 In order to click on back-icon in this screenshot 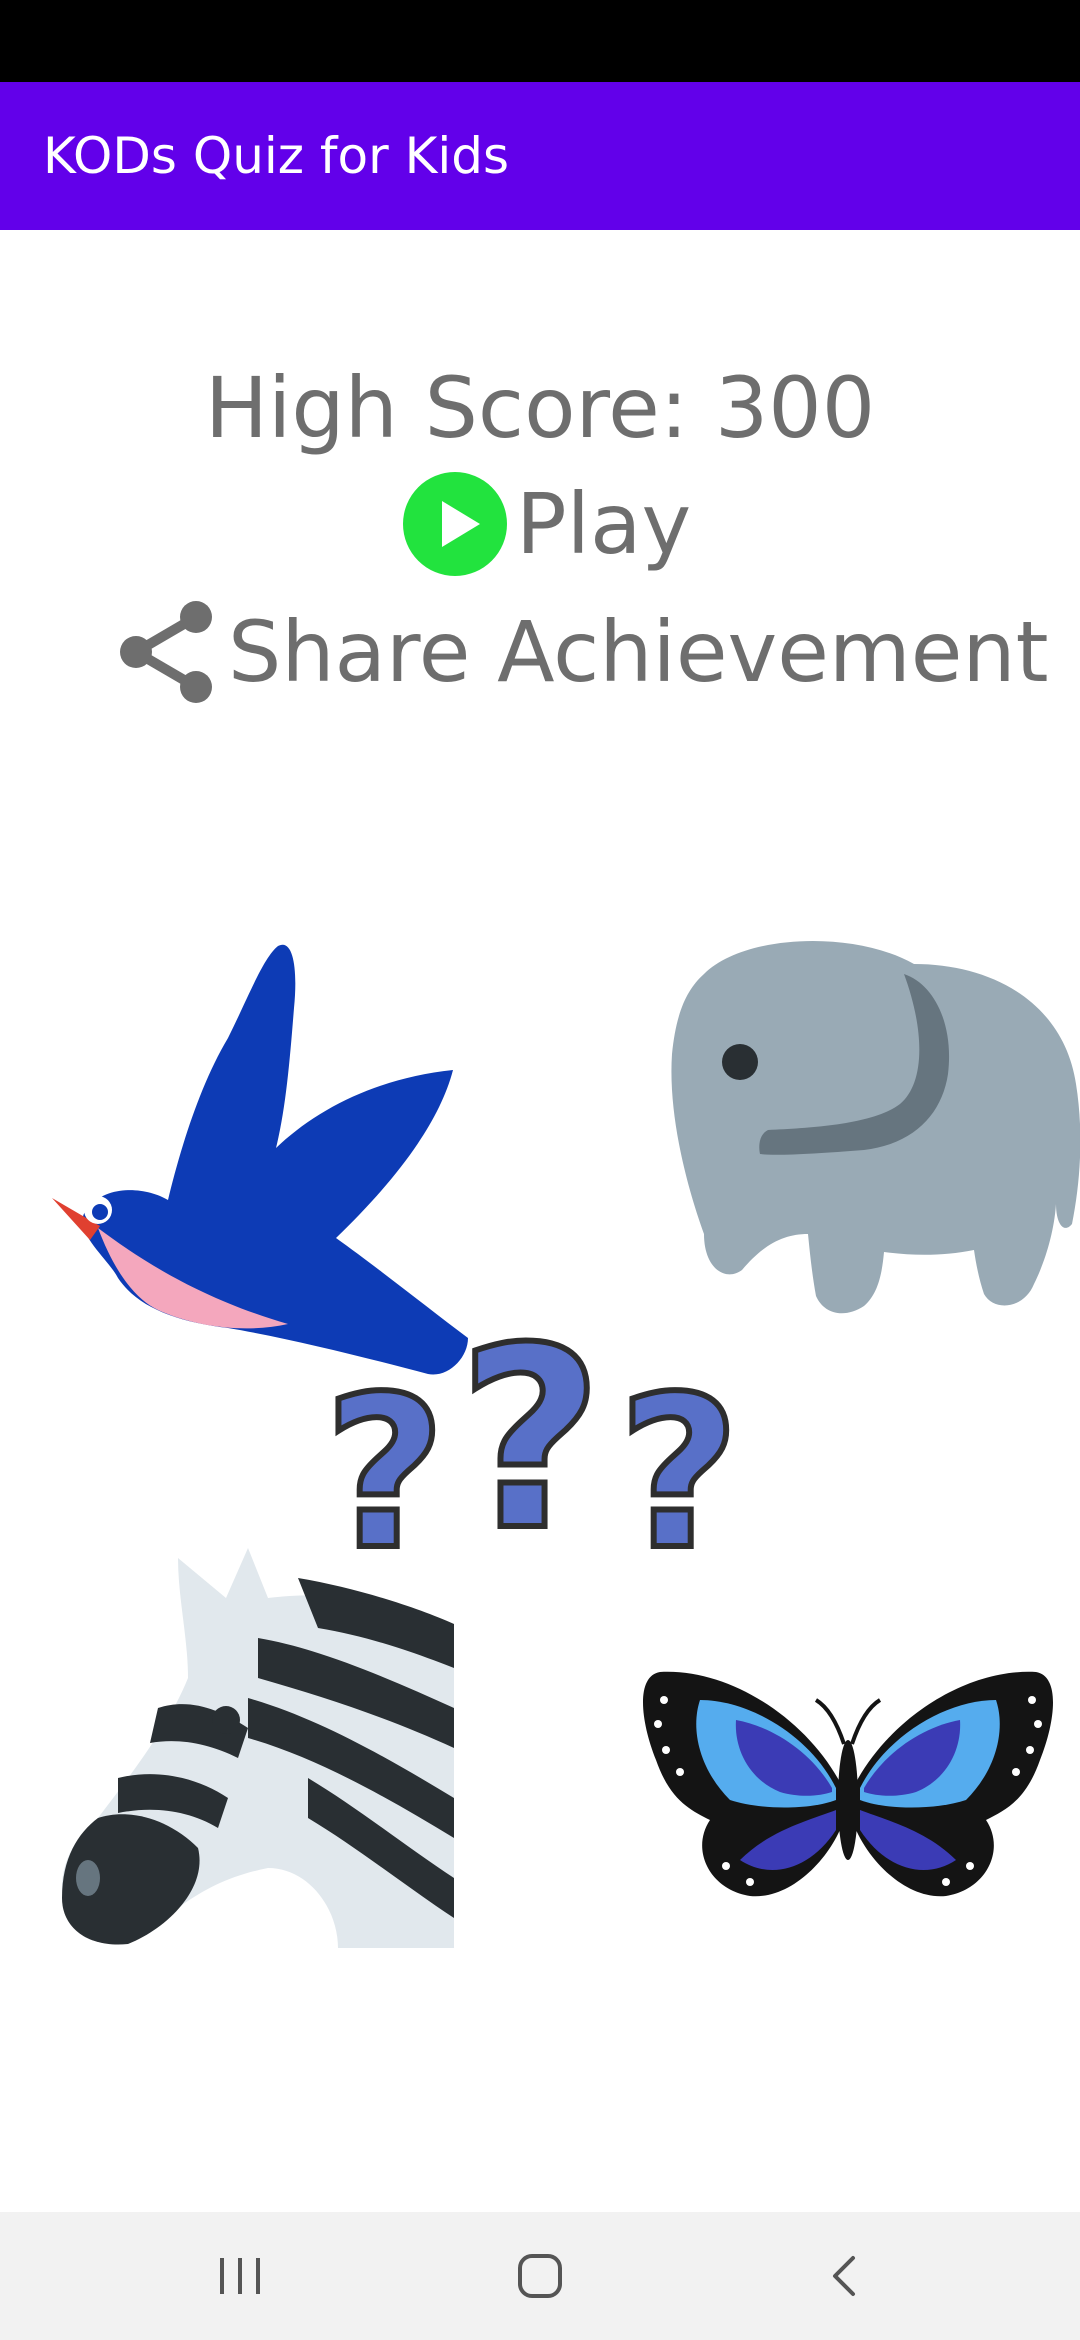, I will do `click(844, 2276)`.